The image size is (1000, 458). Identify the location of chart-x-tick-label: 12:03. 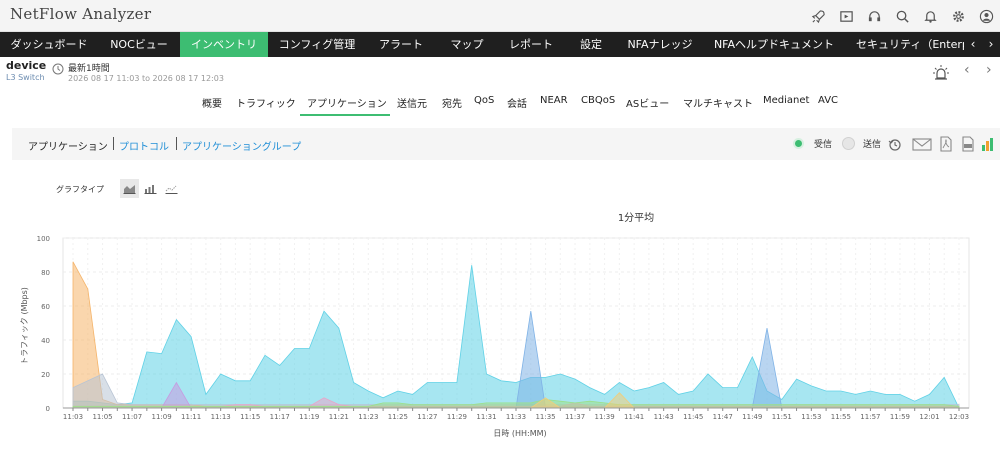
(959, 417).